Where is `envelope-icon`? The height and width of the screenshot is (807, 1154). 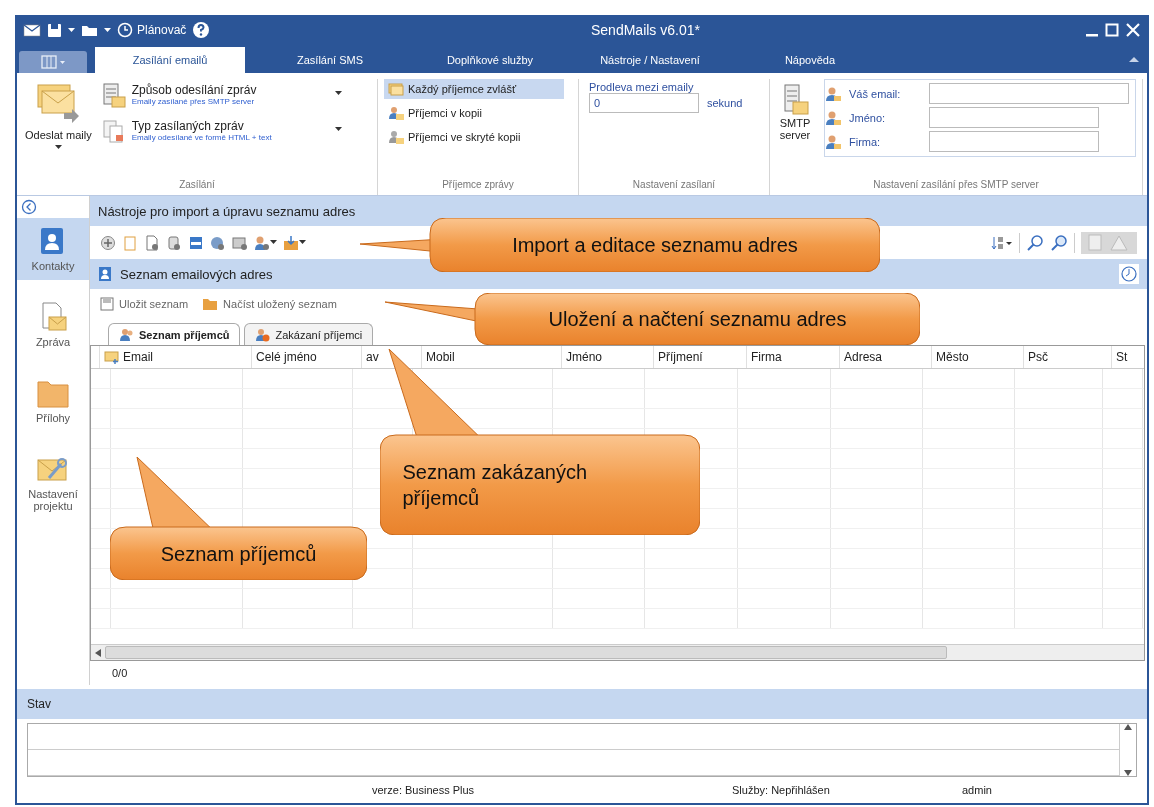
envelope-icon is located at coordinates (32, 30).